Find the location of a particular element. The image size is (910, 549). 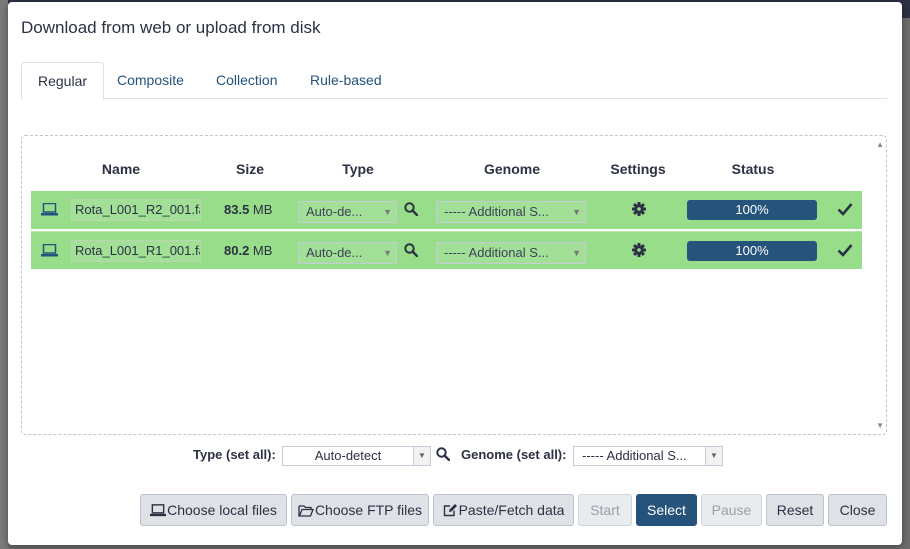

select-button: Select is located at coordinates (666, 510).